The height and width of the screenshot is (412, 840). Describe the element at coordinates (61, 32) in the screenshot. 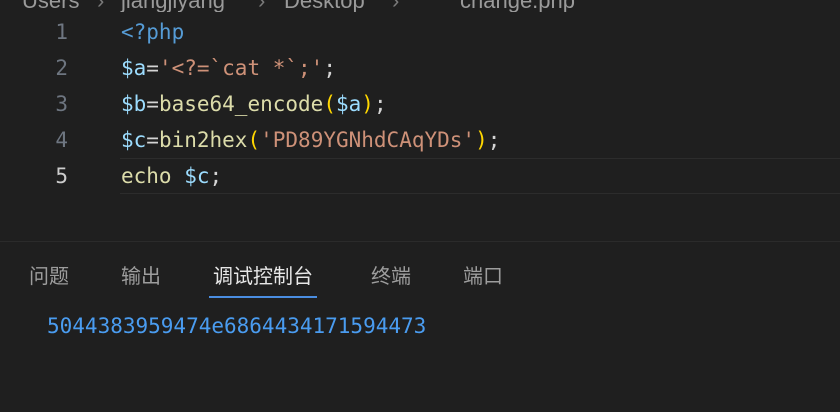

I see `line-number: 1` at that location.